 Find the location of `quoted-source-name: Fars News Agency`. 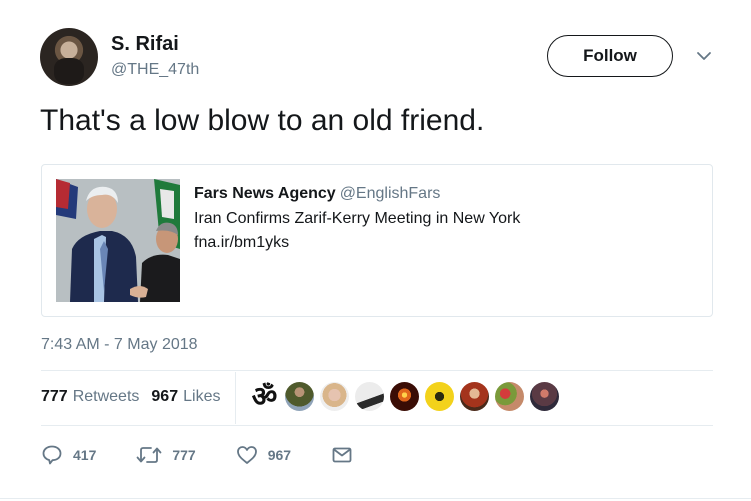

quoted-source-name: Fars News Agency is located at coordinates (265, 193).